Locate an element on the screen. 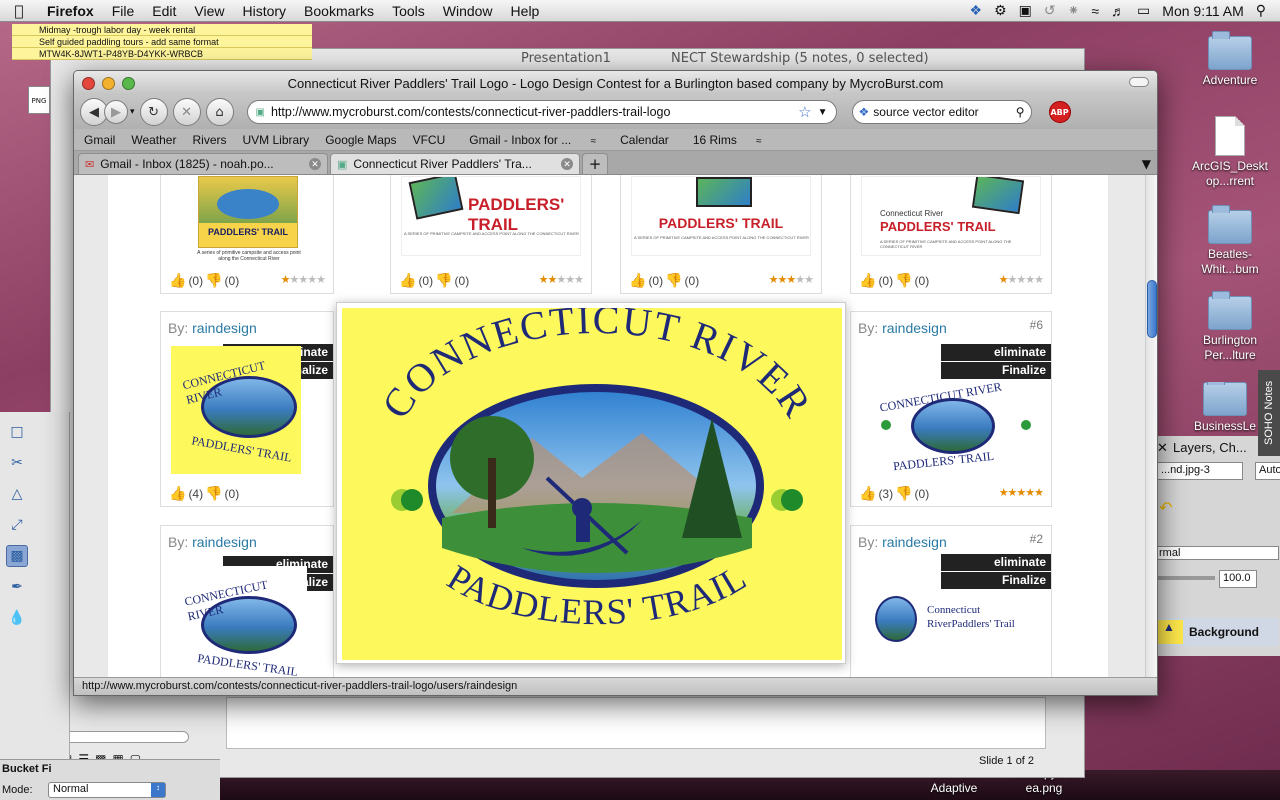 This screenshot has height=800, width=1280. transform-icon: ⤢ is located at coordinates (17, 525).